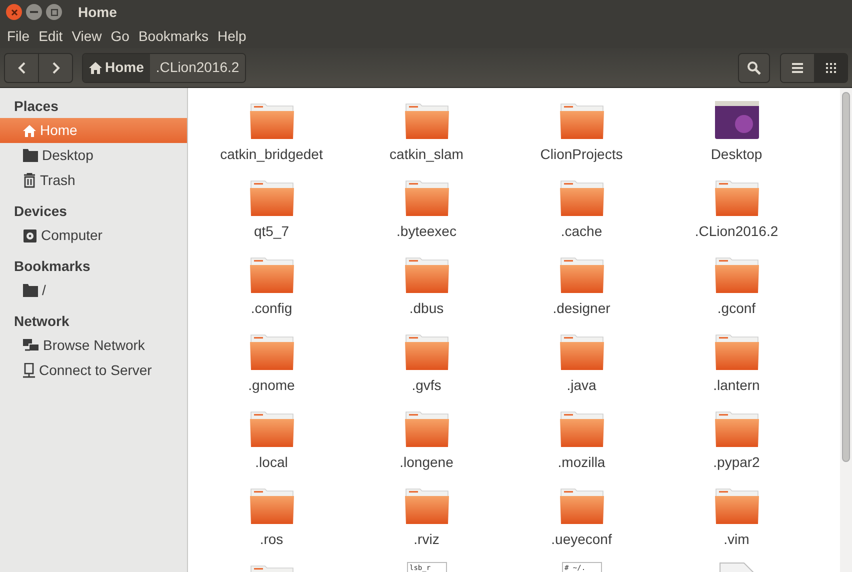  I want to click on menu-item: Edit, so click(51, 36).